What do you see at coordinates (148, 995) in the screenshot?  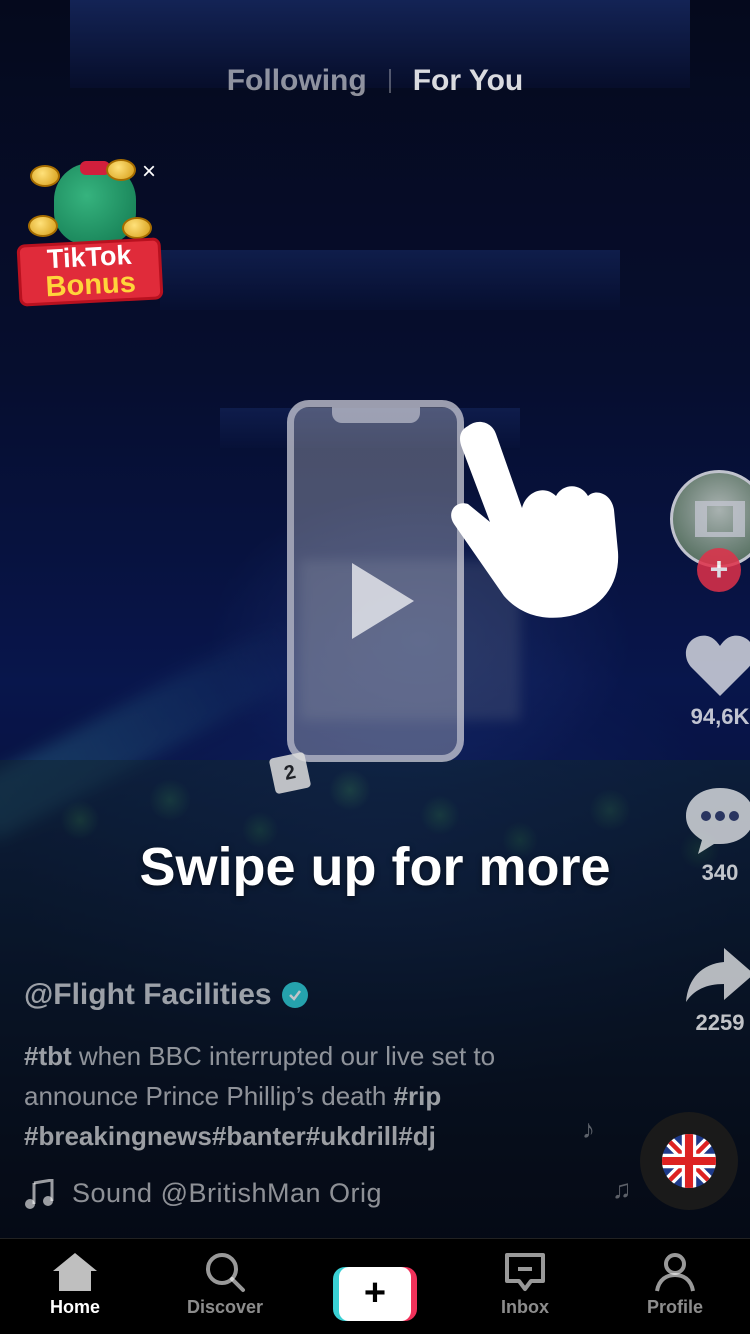 I see `creator-username: @Flight Facilities` at bounding box center [148, 995].